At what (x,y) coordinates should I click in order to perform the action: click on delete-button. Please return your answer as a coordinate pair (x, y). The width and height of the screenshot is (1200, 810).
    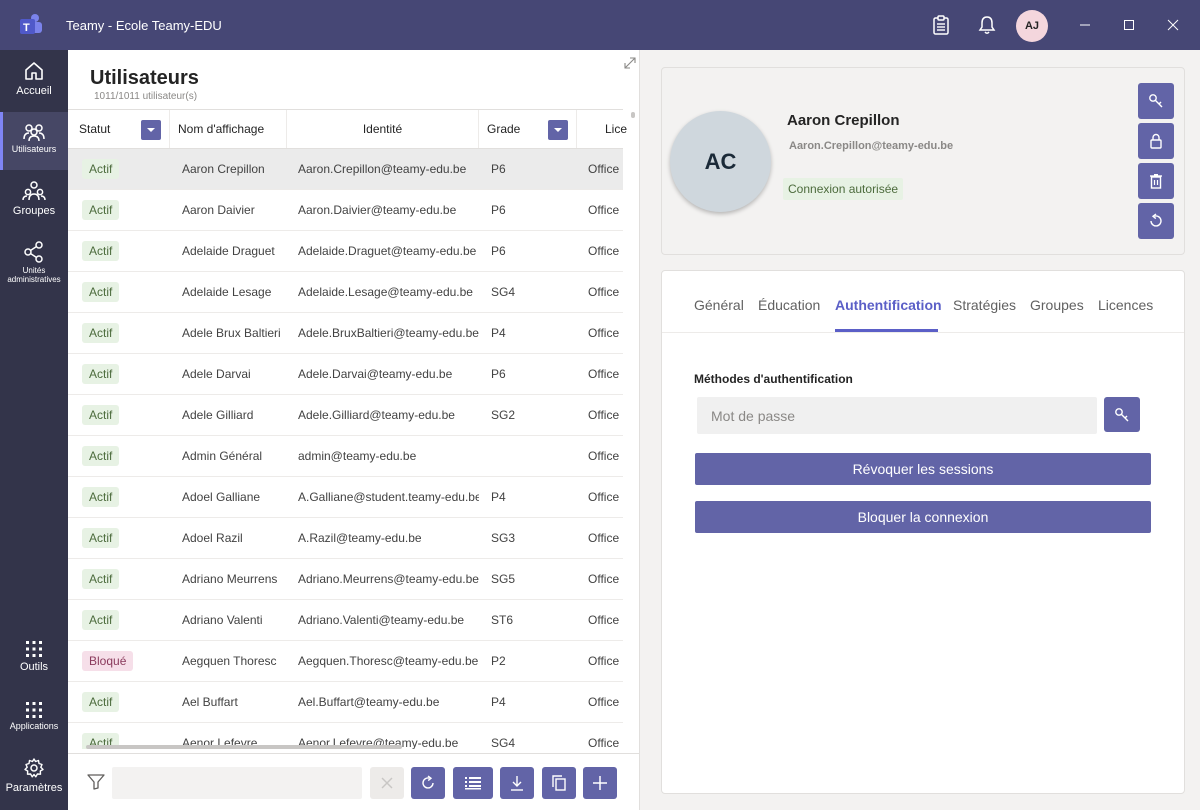
    Looking at the image, I should click on (1156, 181).